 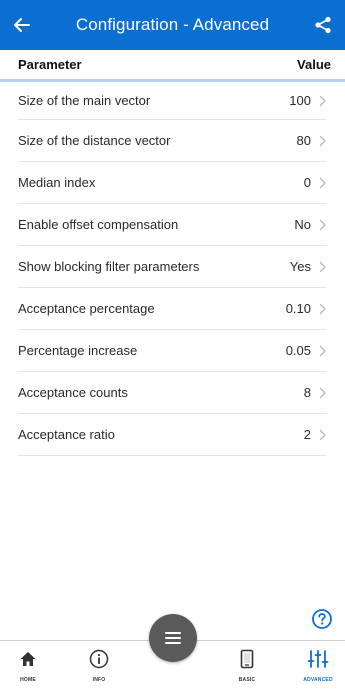 What do you see at coordinates (28, 680) in the screenshot?
I see `nav-home-label: HOME` at bounding box center [28, 680].